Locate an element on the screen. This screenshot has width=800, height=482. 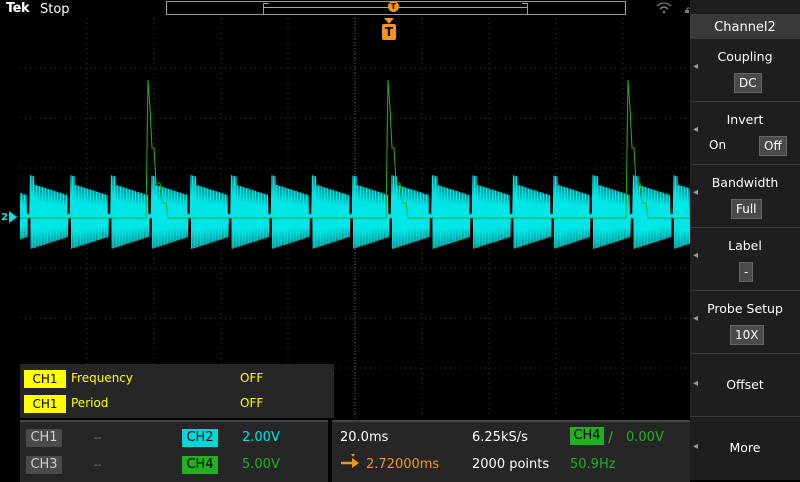
timeline-trigger-marker: T is located at coordinates (393, 6).